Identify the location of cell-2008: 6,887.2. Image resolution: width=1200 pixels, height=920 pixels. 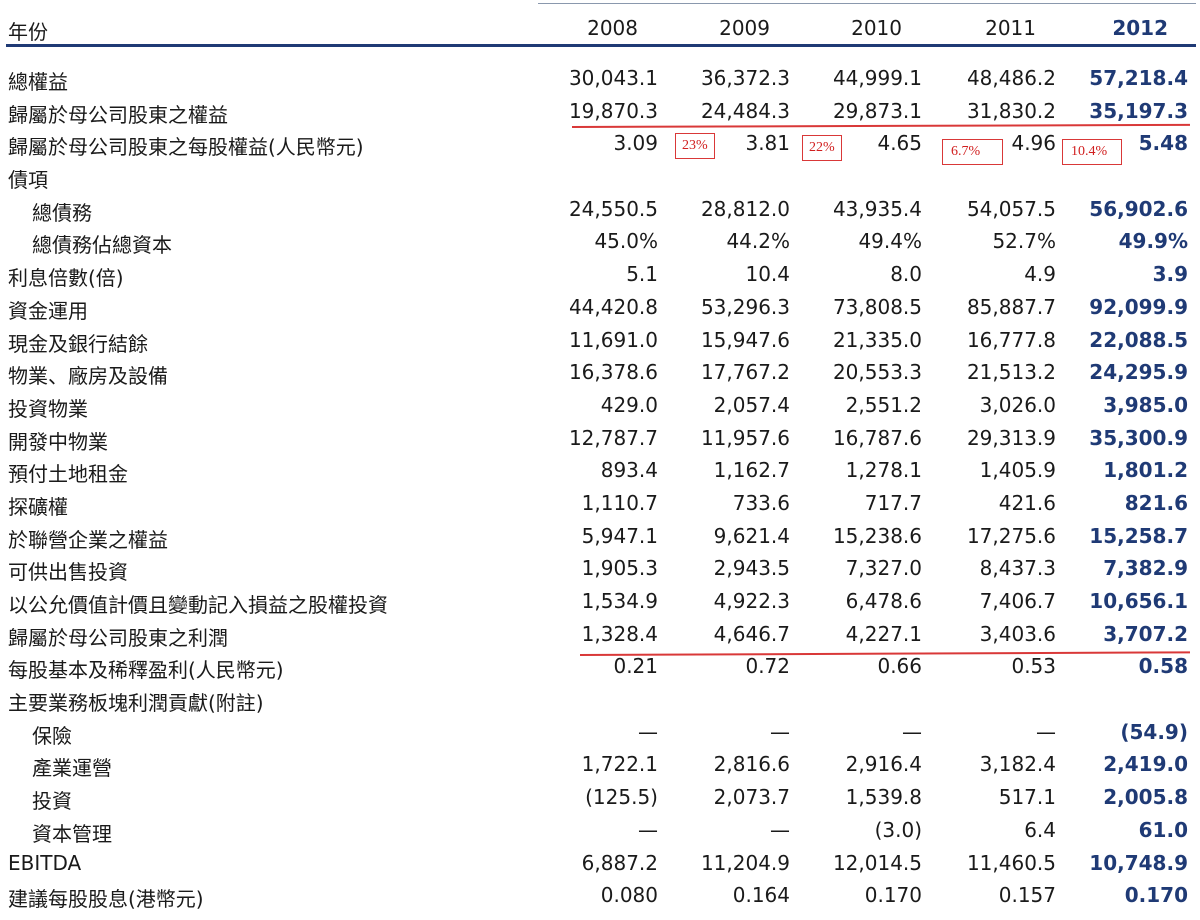
(619, 862).